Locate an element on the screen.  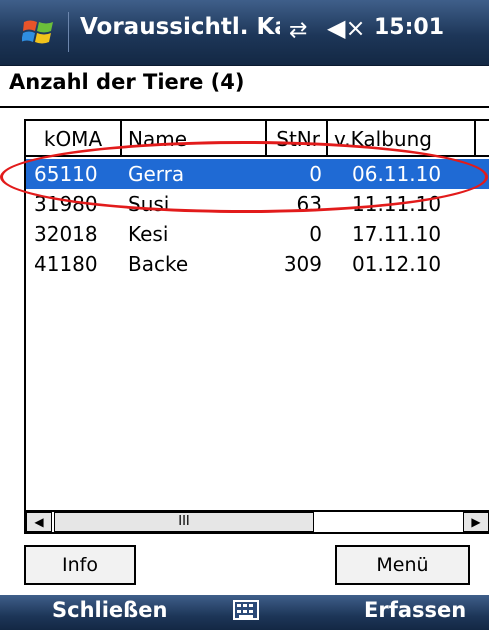
menu-button: Menü is located at coordinates (402, 565).